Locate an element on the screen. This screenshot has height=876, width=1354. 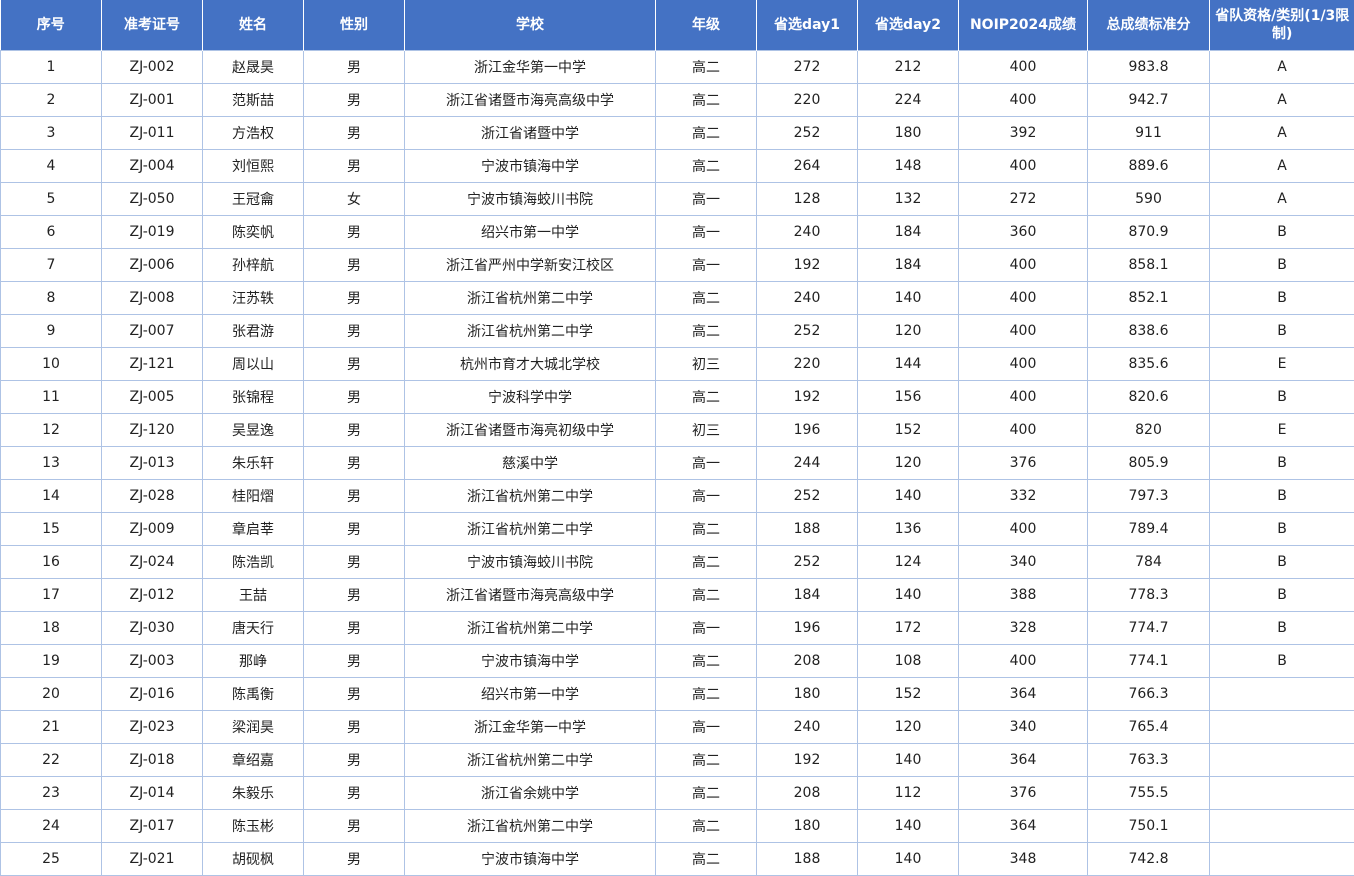
cell-total-score: 763.3 is located at coordinates (1148, 760).